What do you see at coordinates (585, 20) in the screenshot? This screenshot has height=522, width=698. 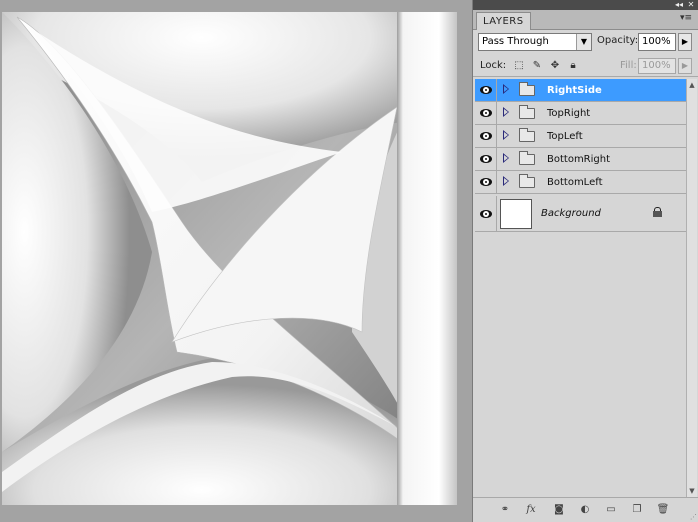 I see `panel-tab-row: LAYERS ▾≡` at bounding box center [585, 20].